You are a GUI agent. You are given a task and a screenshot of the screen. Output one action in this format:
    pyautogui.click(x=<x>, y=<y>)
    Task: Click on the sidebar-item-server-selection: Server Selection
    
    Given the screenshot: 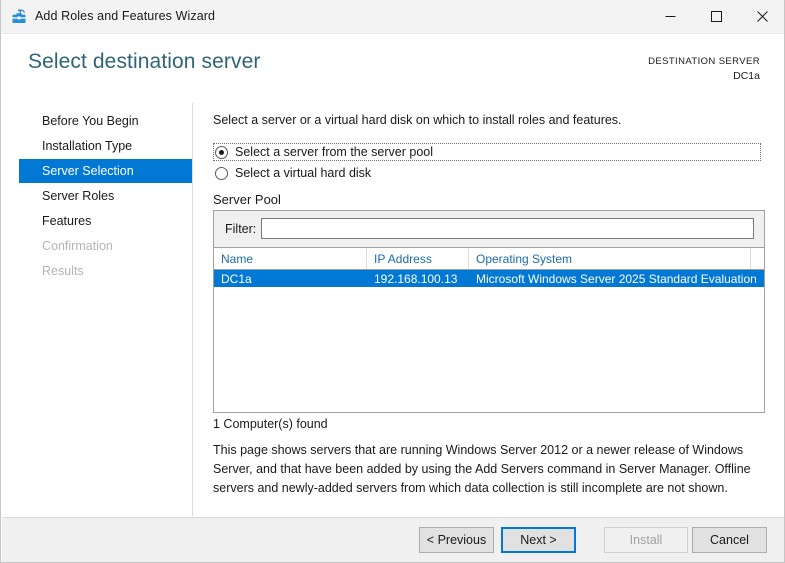 What is the action you would take?
    pyautogui.click(x=105, y=171)
    